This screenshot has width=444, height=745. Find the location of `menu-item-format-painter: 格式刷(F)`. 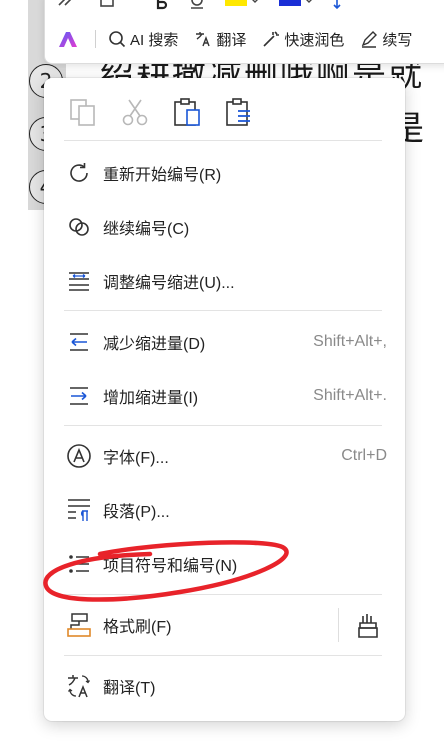

menu-item-format-painter: 格式刷(F) is located at coordinates (186, 625).